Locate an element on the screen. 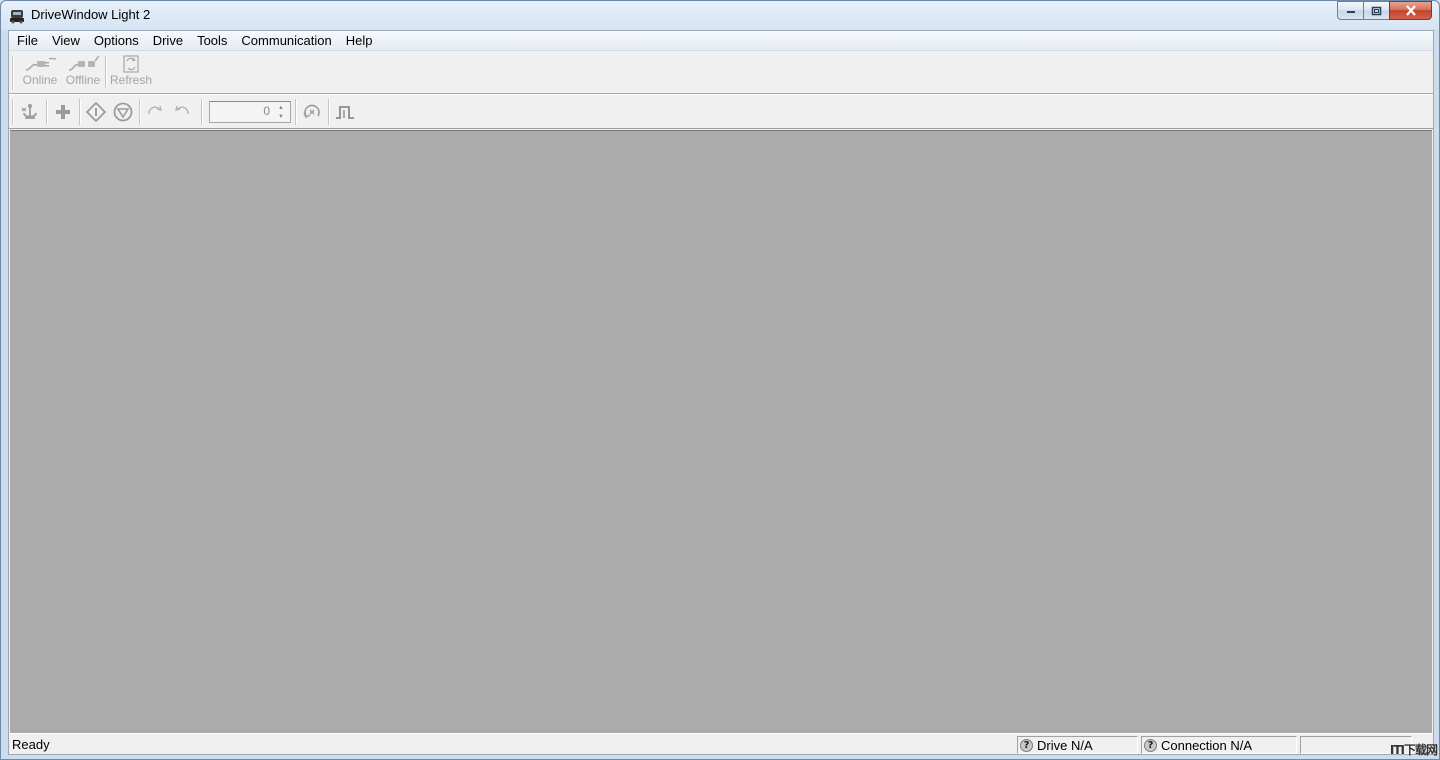  status-ready: Ready is located at coordinates (31, 744).